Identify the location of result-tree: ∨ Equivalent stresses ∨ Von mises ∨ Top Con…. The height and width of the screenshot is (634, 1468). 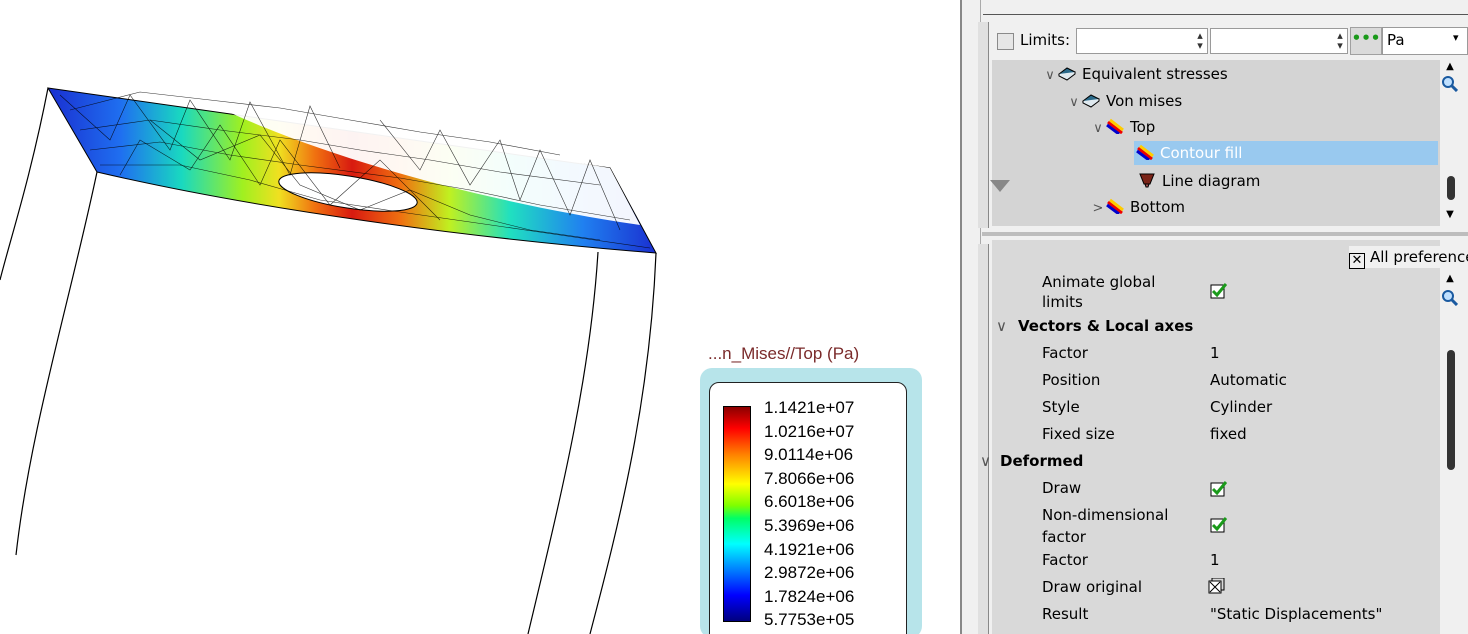
(1215, 143).